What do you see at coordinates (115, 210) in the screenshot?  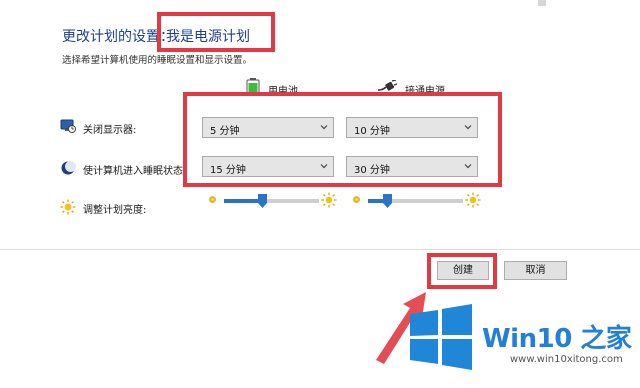 I see `brightness-label: 调整计划亮度:` at bounding box center [115, 210].